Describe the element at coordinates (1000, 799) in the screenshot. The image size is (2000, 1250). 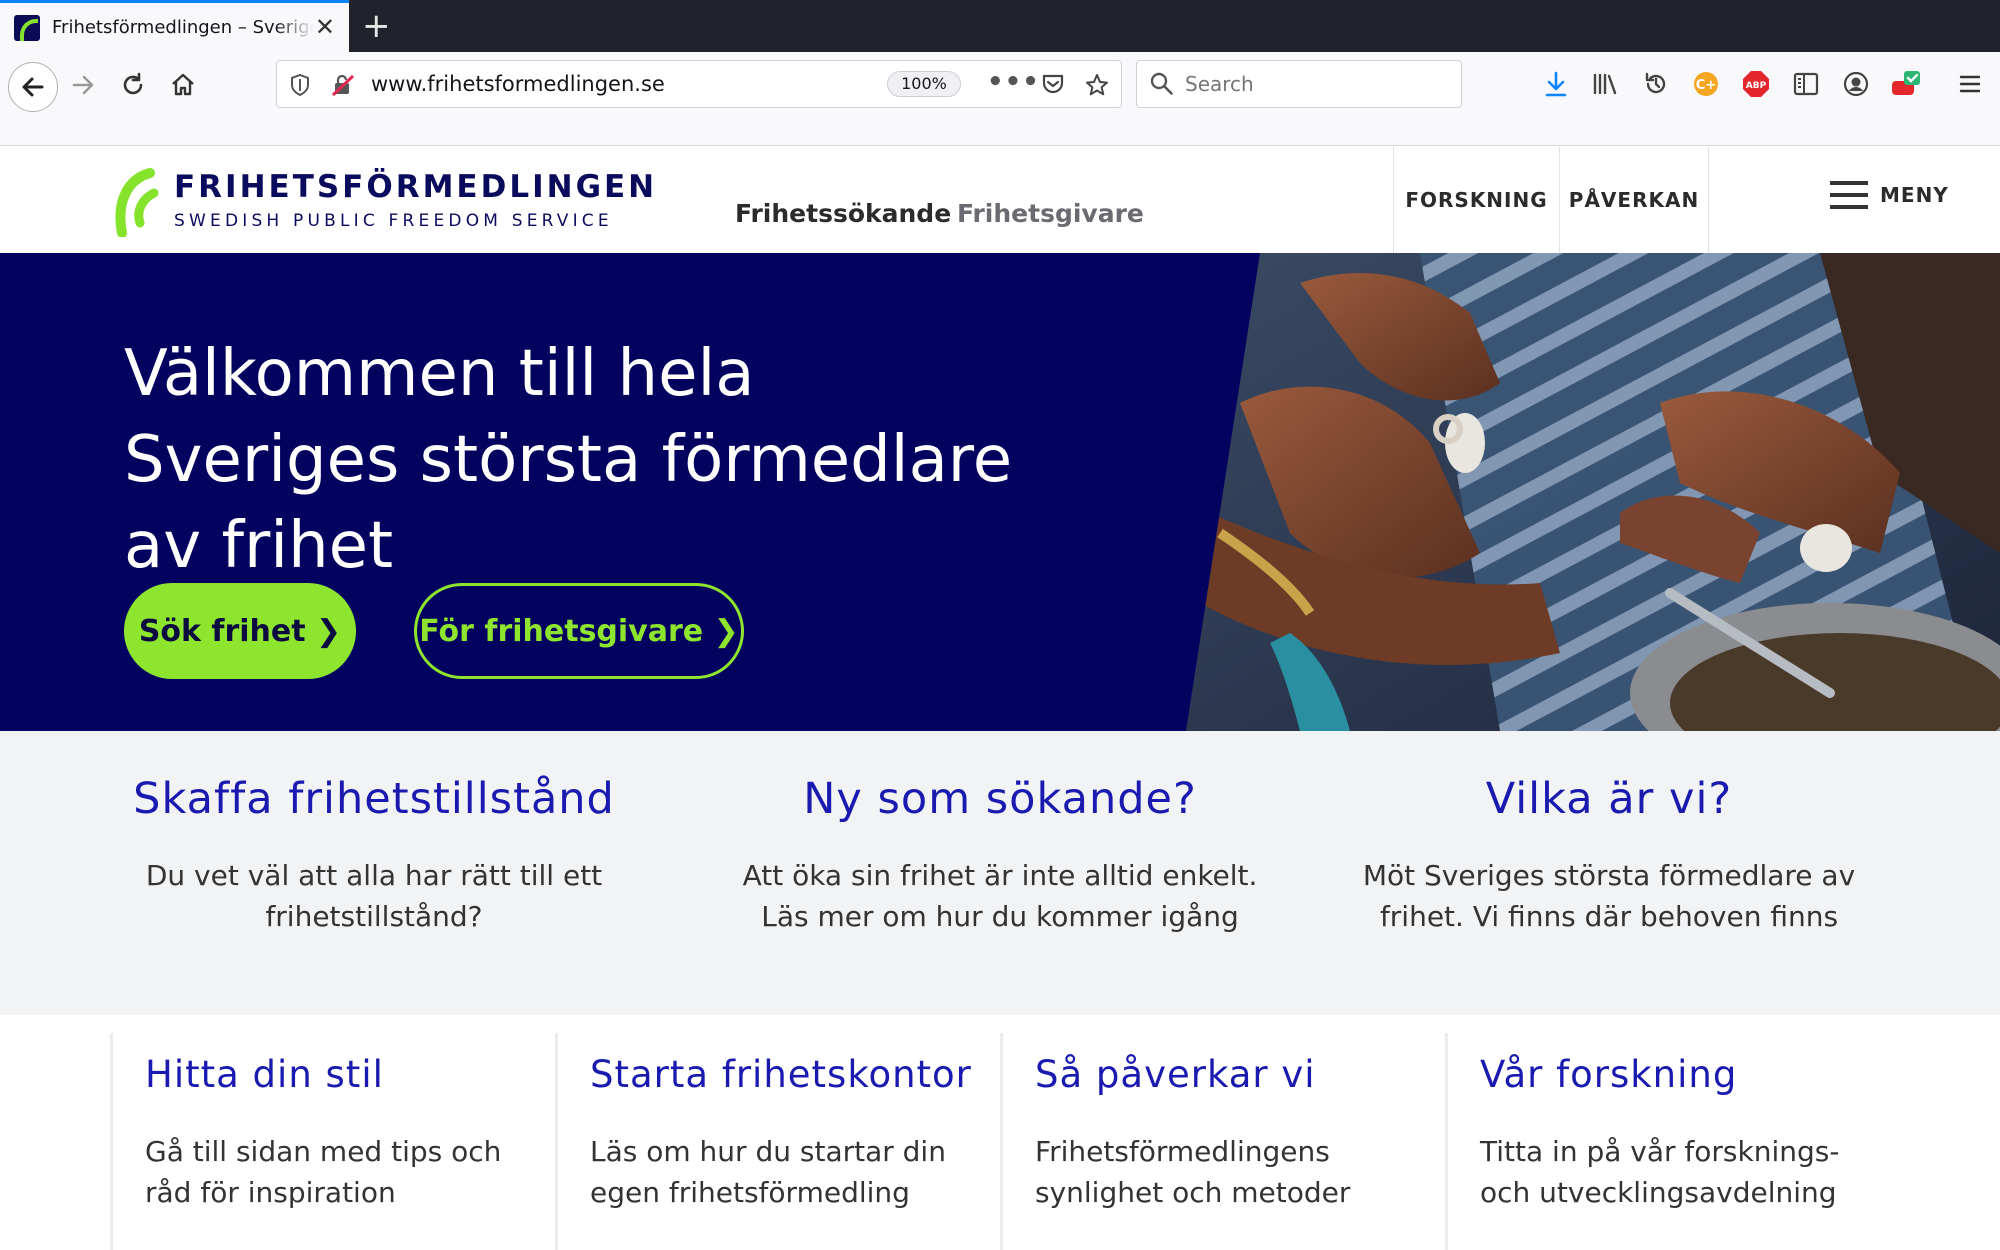
I see `info-title: Ny som sökande?` at that location.